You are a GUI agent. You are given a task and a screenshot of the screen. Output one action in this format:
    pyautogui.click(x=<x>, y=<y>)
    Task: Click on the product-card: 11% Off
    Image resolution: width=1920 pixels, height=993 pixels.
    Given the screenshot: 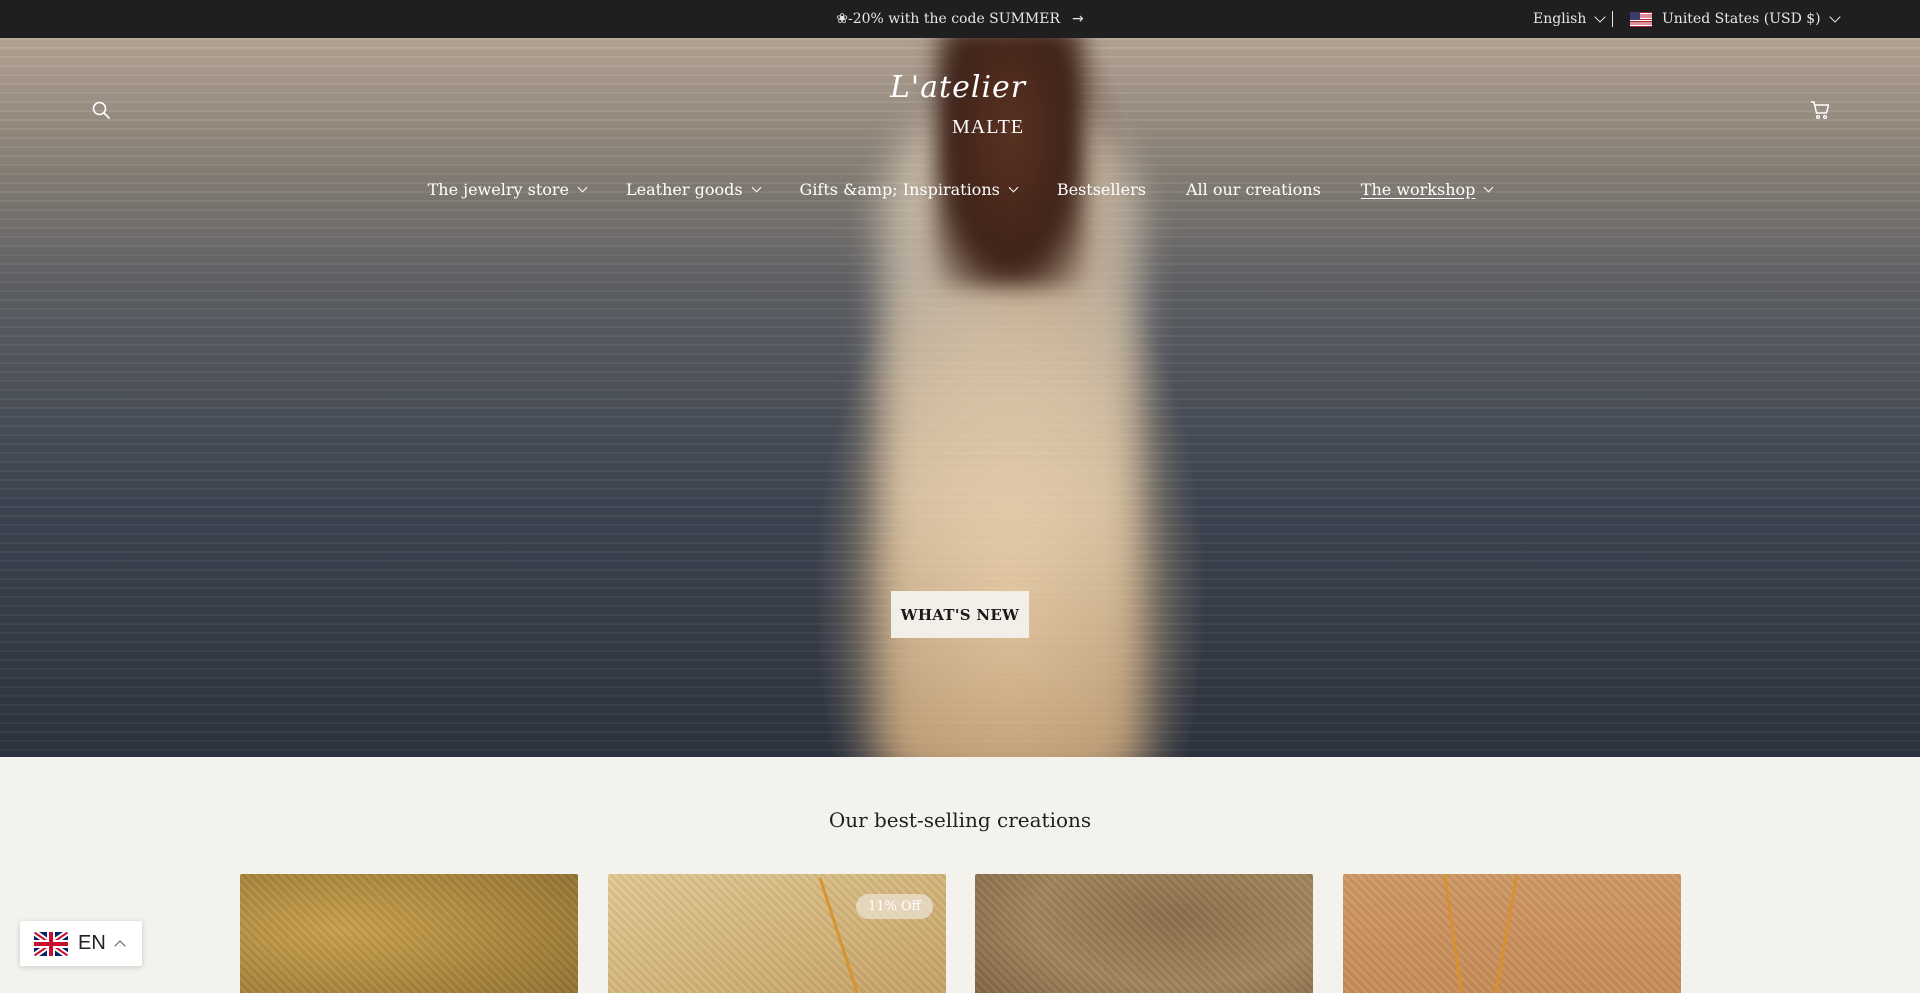 What is the action you would take?
    pyautogui.click(x=777, y=933)
    